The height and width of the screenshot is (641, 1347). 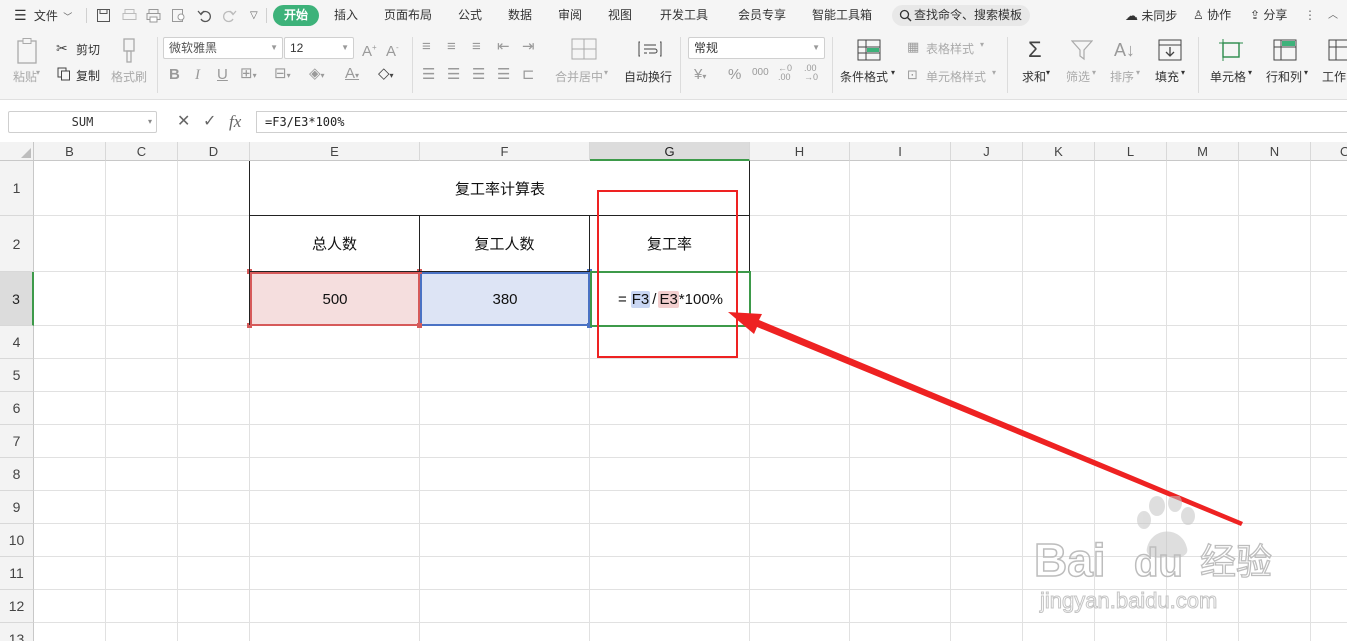 I want to click on row-header-10: 10, so click(x=17, y=540).